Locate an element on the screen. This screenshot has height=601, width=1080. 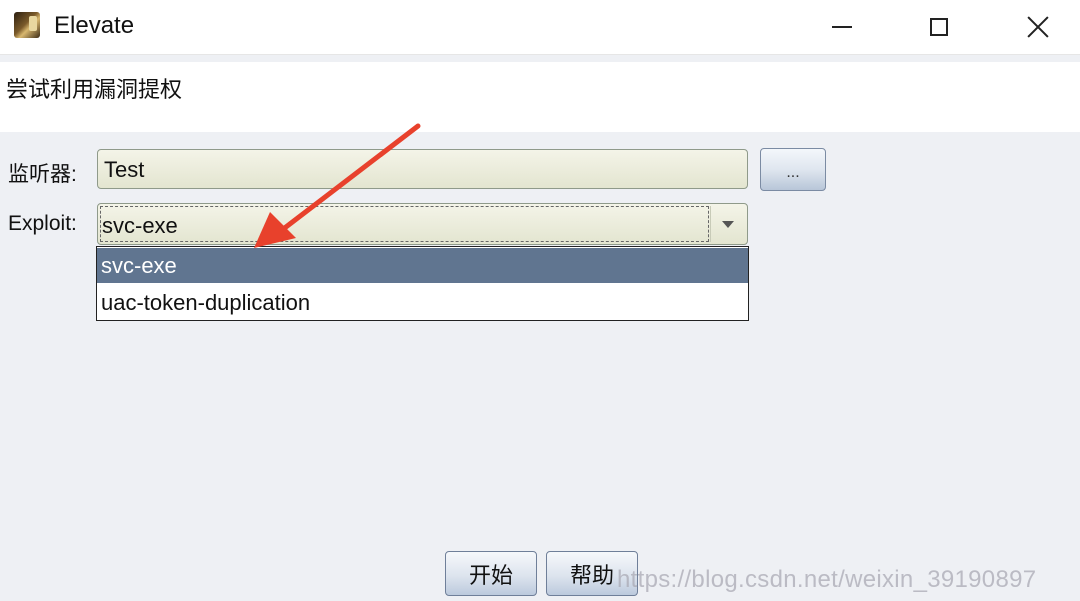
description-text: 尝试利用漏洞提权 is located at coordinates (94, 89).